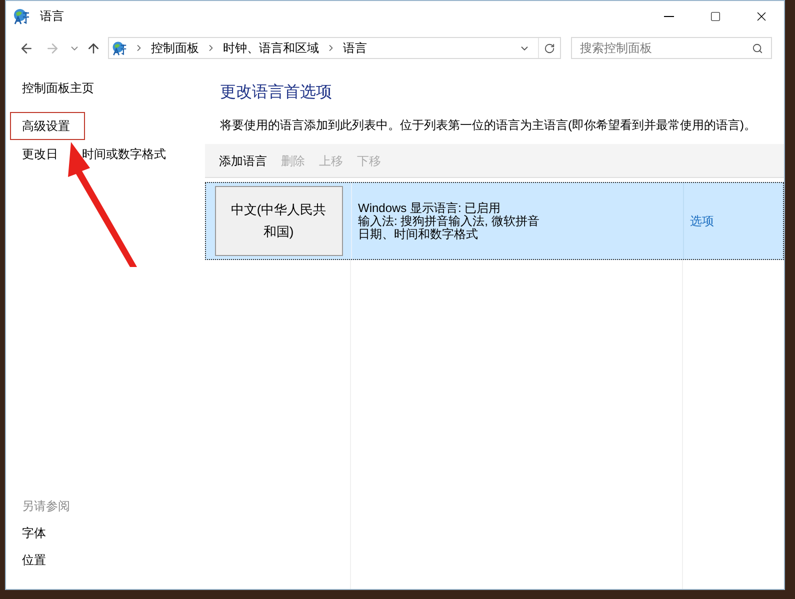 This screenshot has width=795, height=599. Describe the element at coordinates (666, 48) in the screenshot. I see `search-input: 搜索控制面板` at that location.